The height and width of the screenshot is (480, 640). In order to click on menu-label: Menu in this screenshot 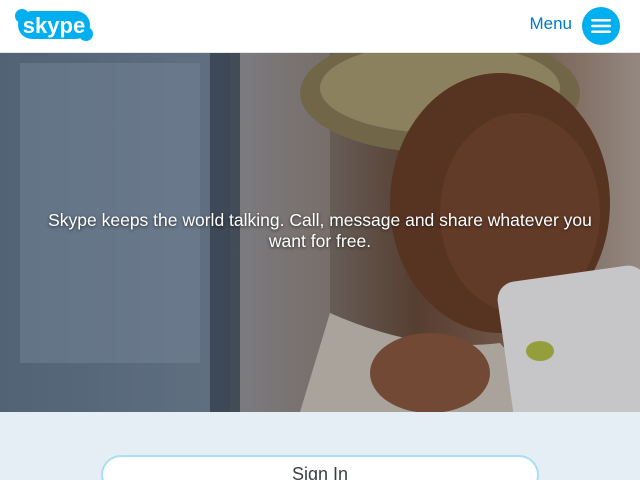, I will do `click(550, 24)`.